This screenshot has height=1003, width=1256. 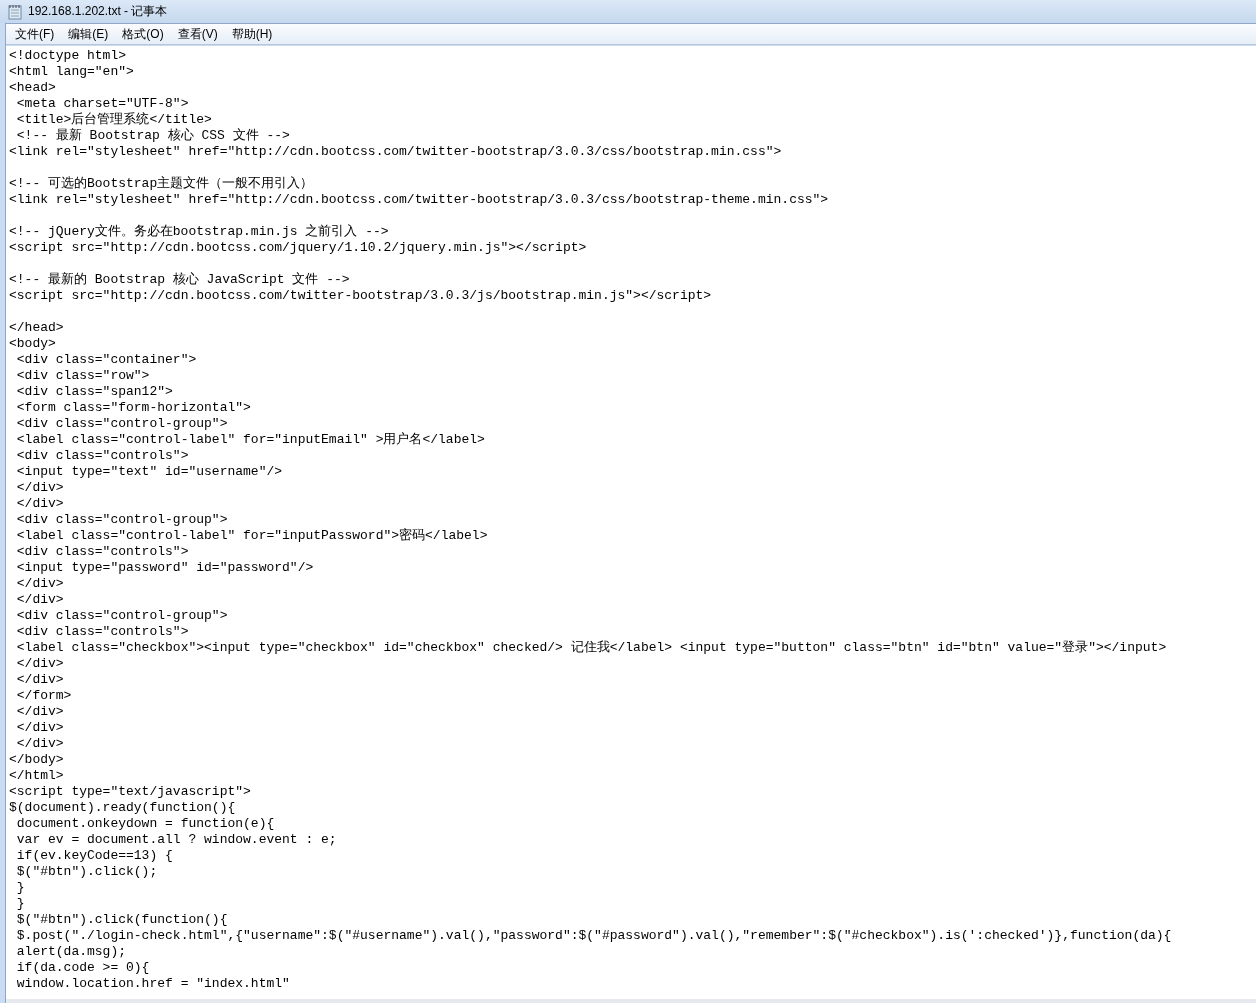 I want to click on menu-item: 查看(V), so click(x=197, y=34).